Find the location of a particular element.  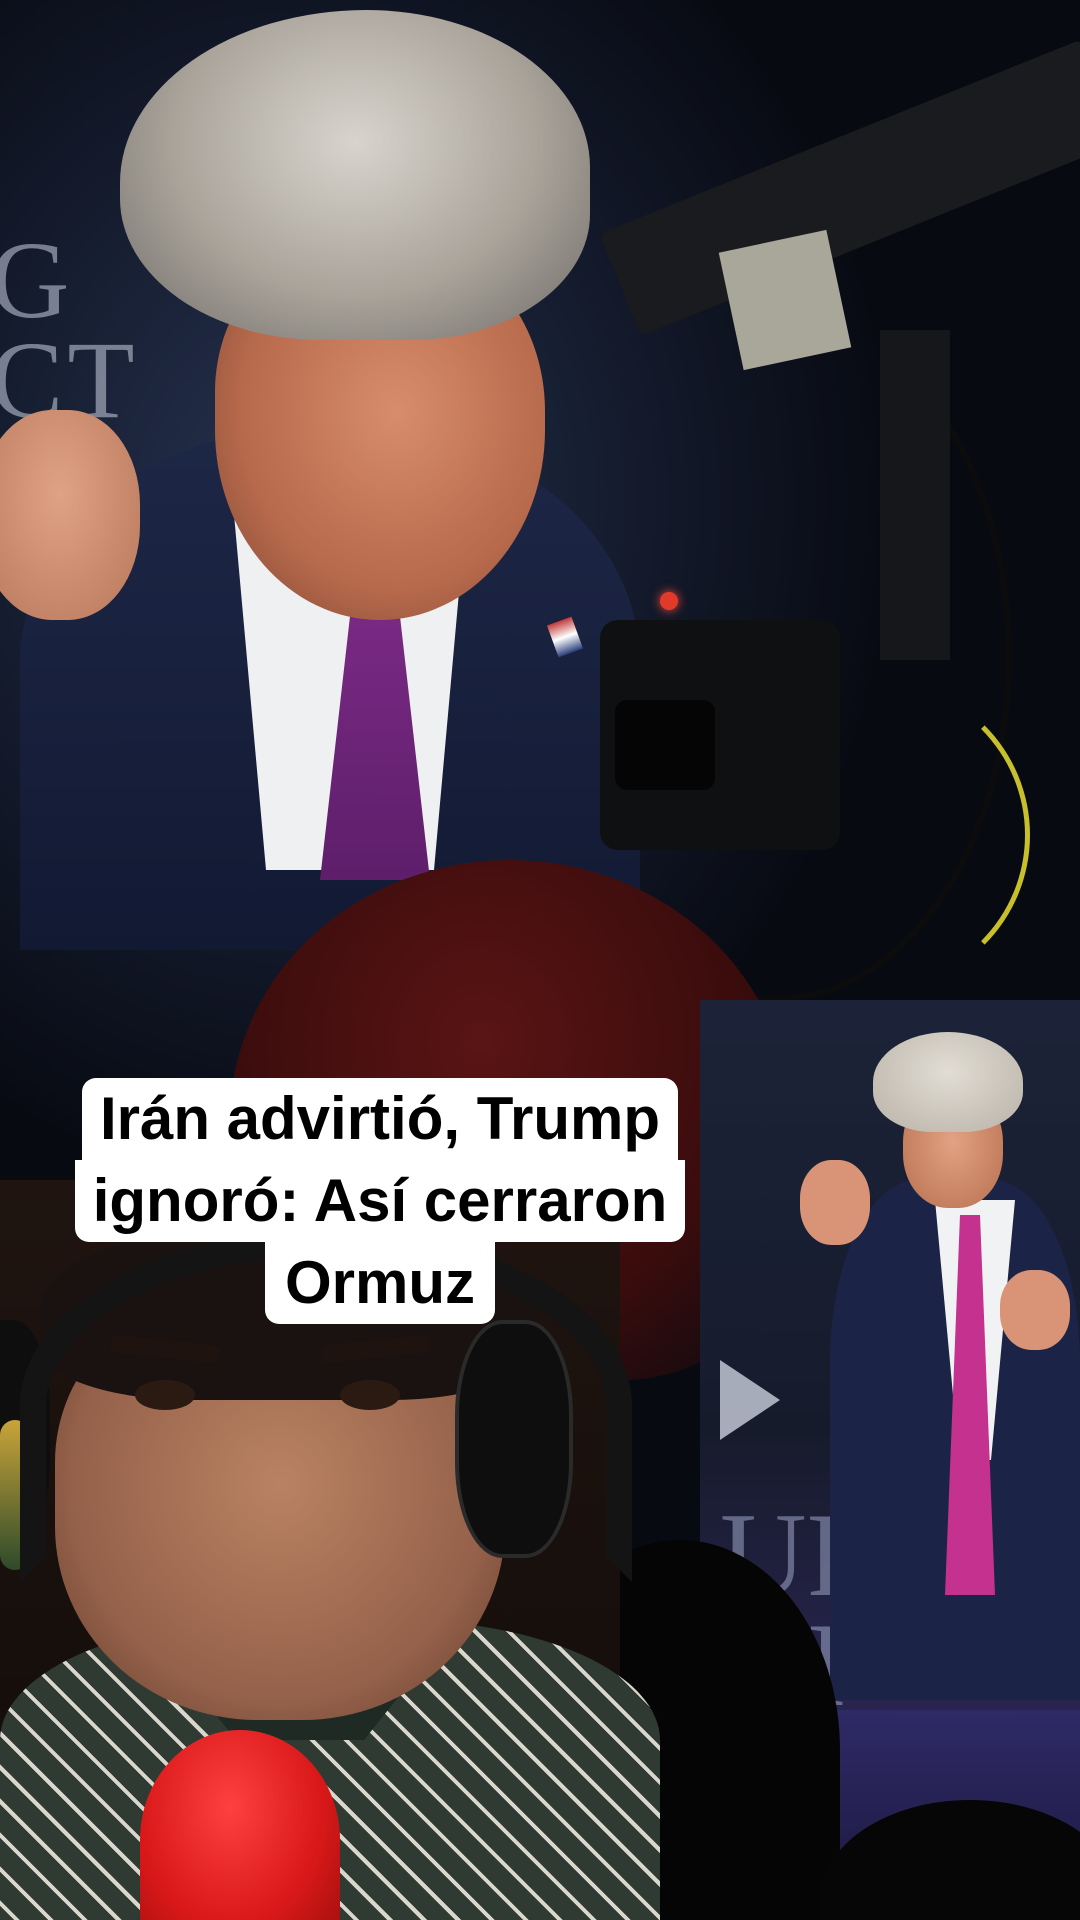

caption-line-2: ignoró: Así cerraron is located at coordinates (380, 1201).